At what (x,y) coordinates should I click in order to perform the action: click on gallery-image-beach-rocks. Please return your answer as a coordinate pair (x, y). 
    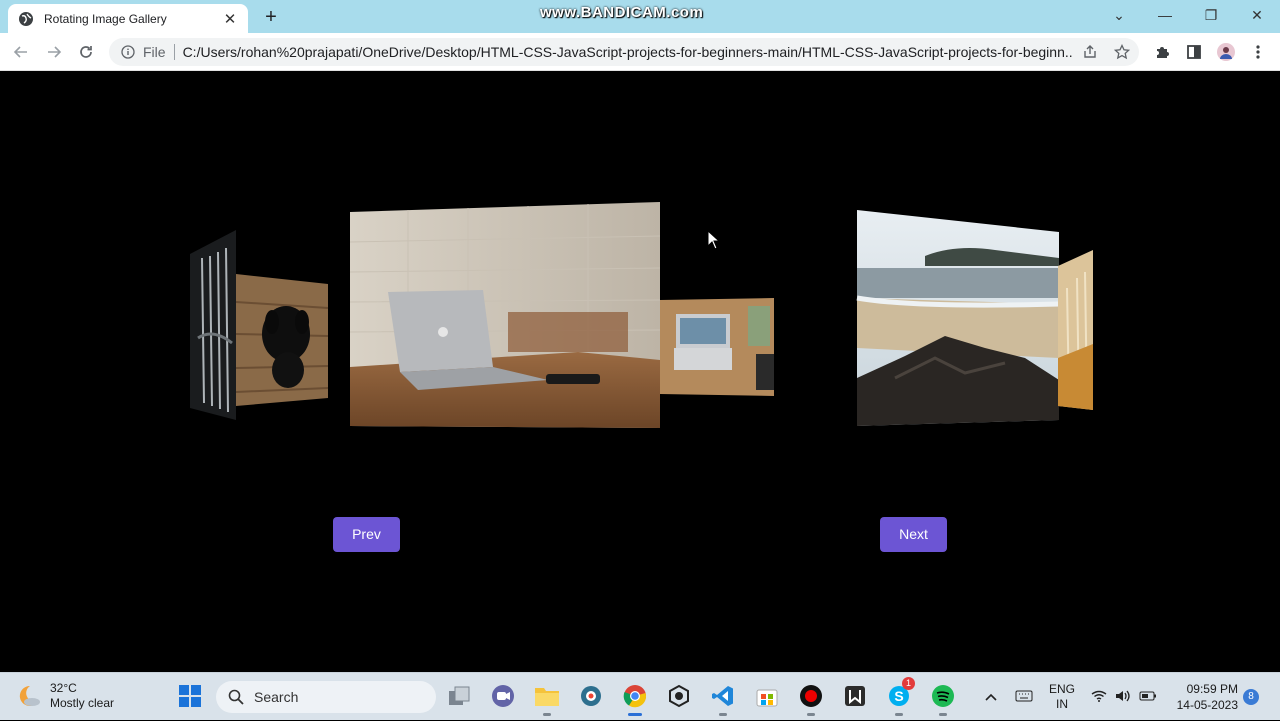
    Looking at the image, I should click on (958, 318).